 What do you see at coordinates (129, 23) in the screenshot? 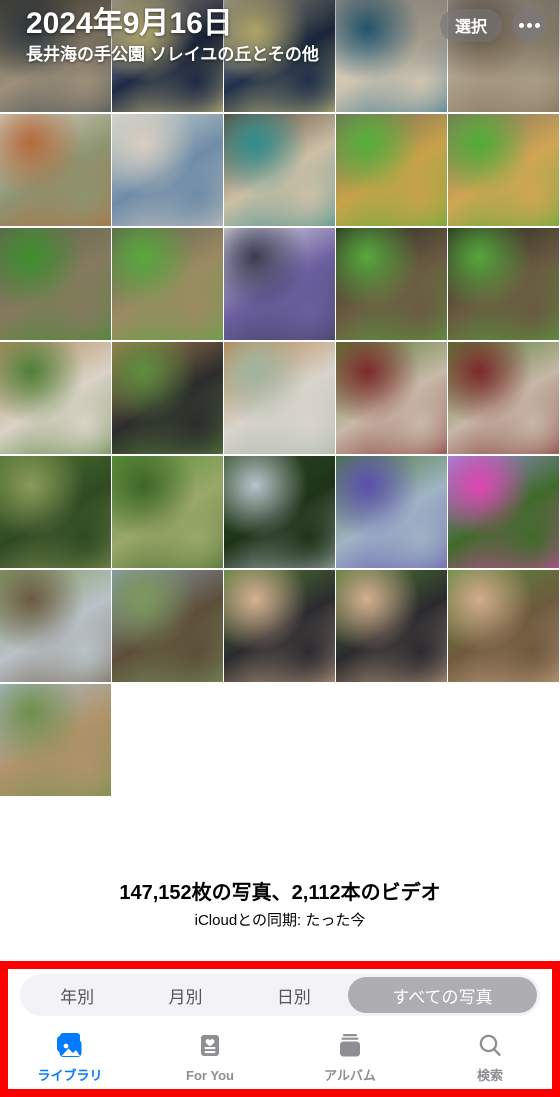
I see `page-title: 2024年9月16日` at bounding box center [129, 23].